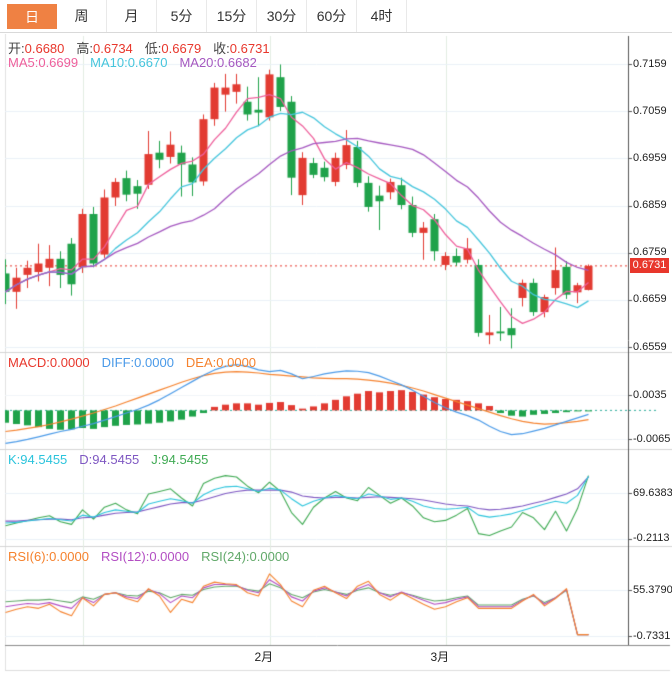 The image size is (672, 674). Describe the element at coordinates (129, 62) in the screenshot. I see `legend-item: MA10:0.6670` at that location.